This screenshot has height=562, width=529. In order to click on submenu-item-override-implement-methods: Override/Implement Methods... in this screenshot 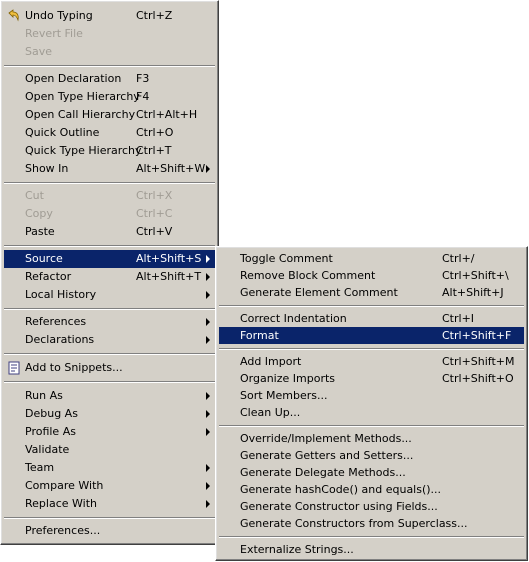, I will do `click(371, 438)`.